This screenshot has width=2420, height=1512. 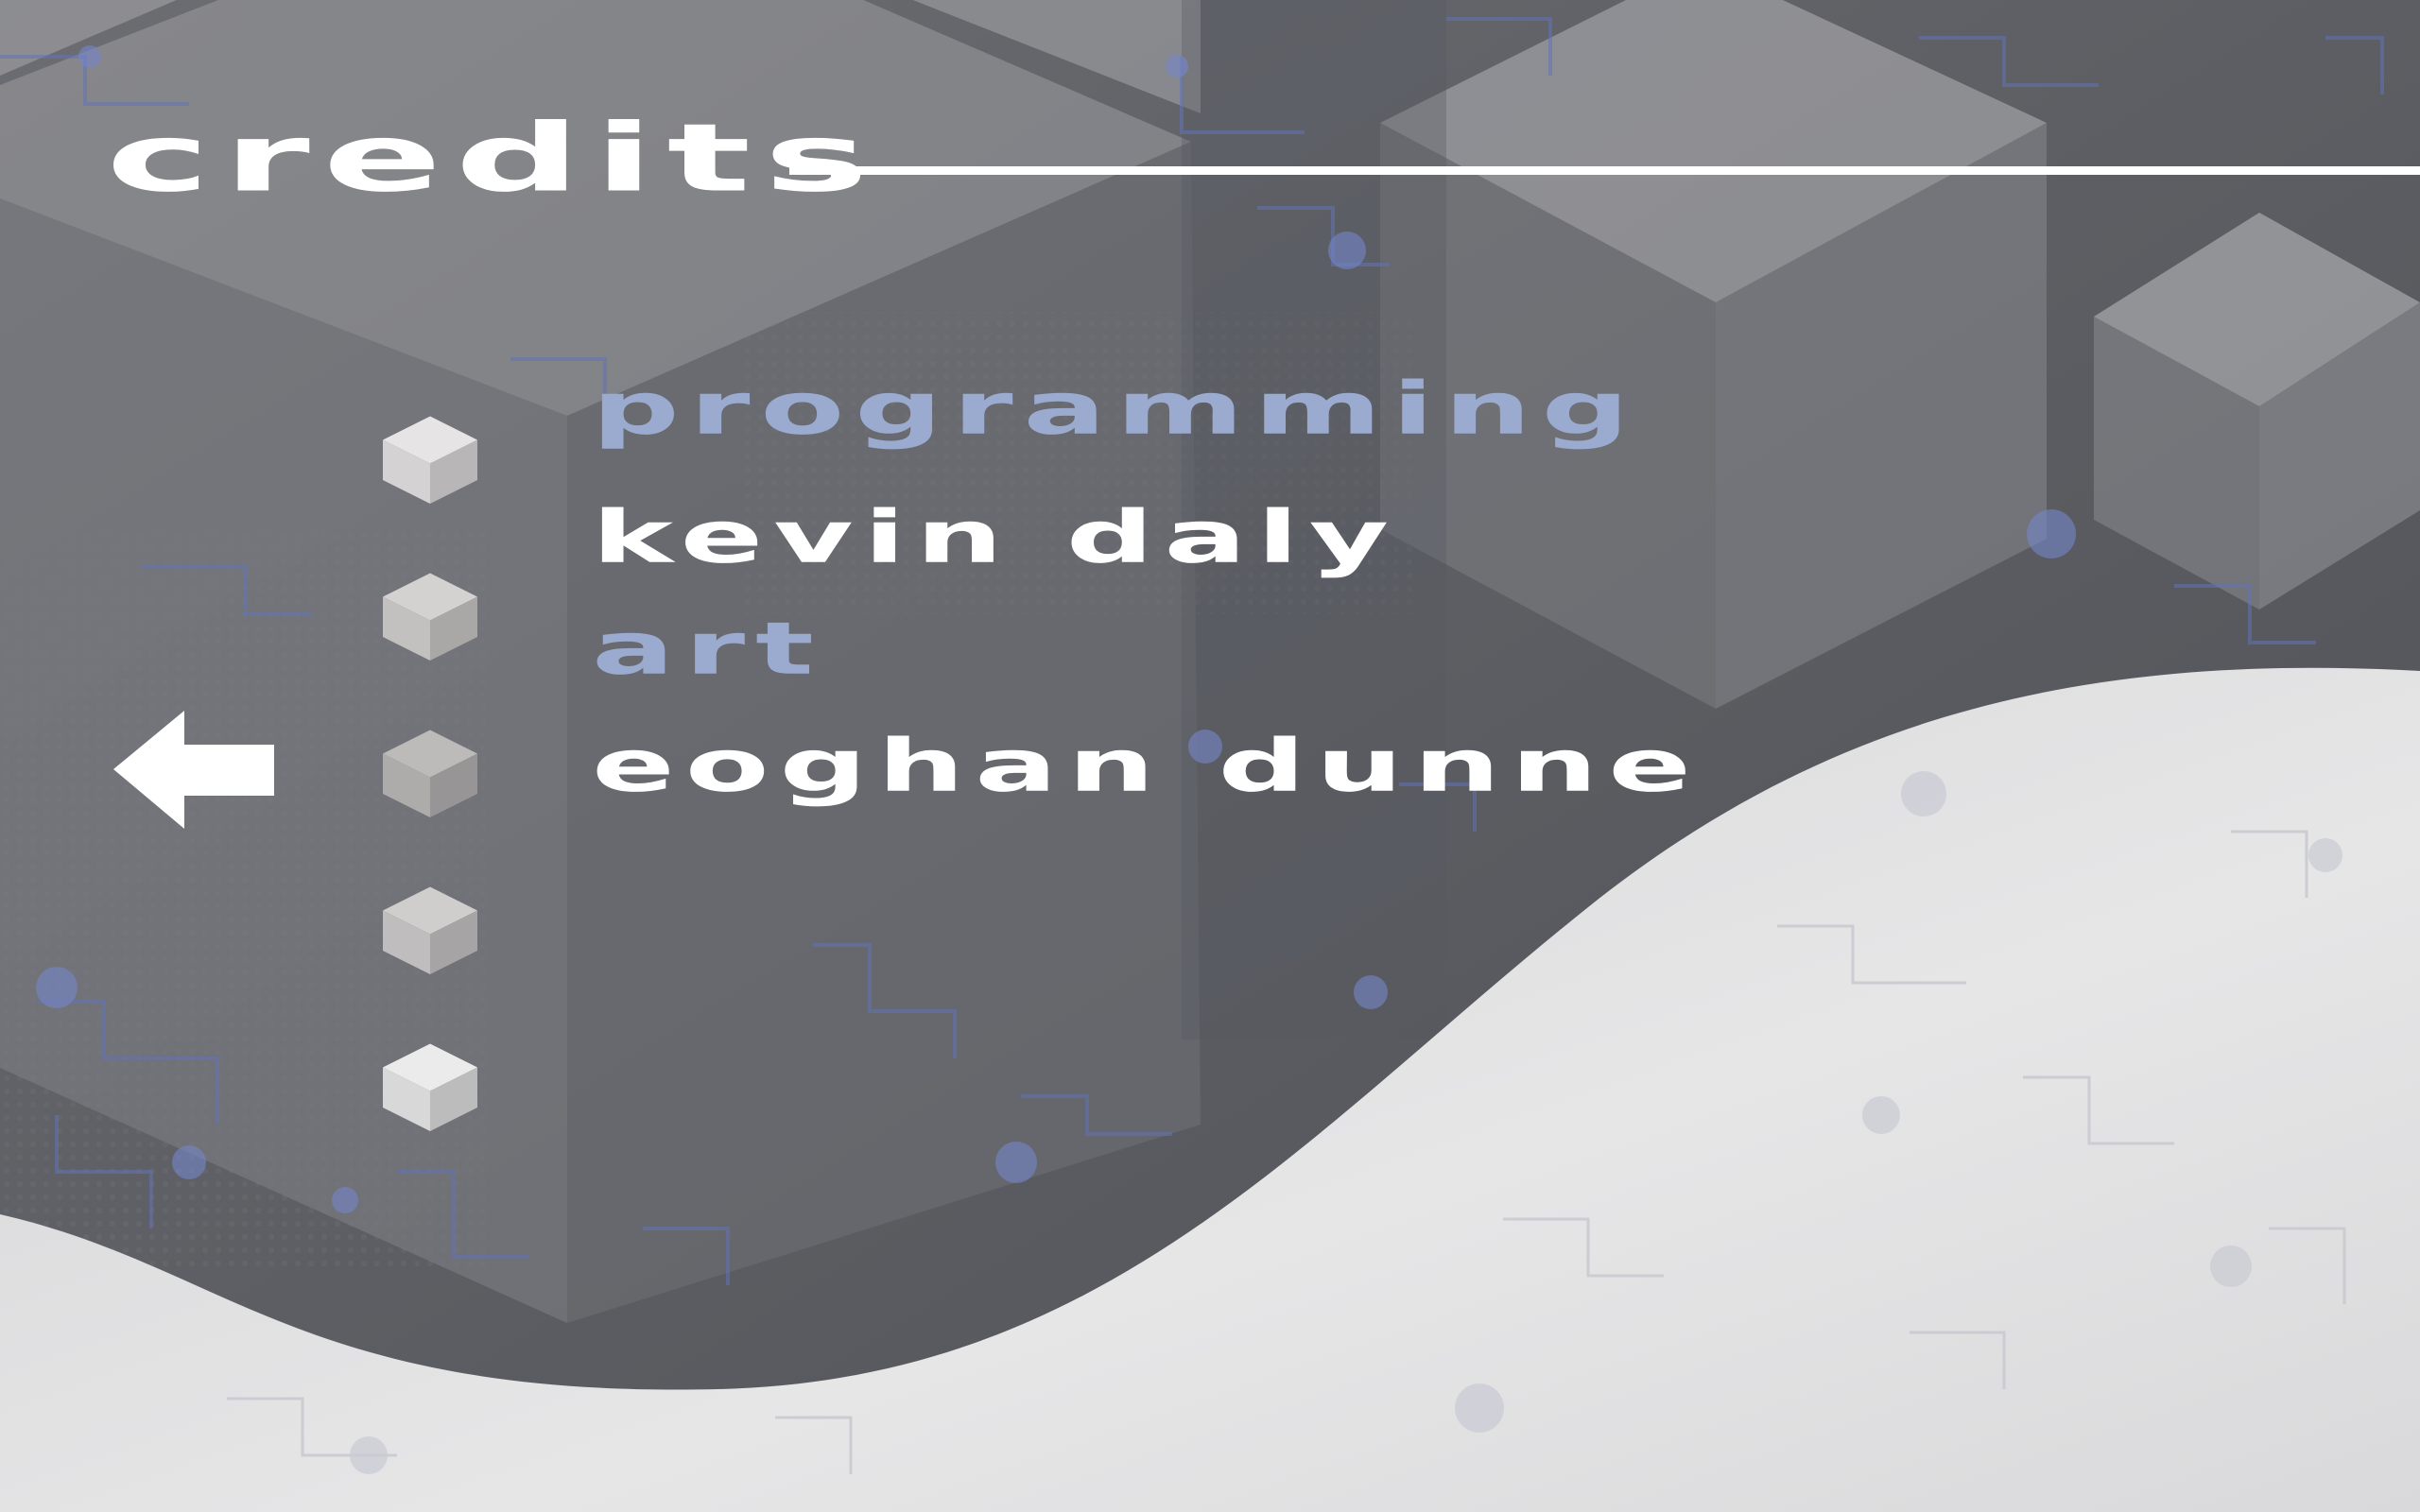 I want to click on menu-cube-column, so click(x=430, y=774).